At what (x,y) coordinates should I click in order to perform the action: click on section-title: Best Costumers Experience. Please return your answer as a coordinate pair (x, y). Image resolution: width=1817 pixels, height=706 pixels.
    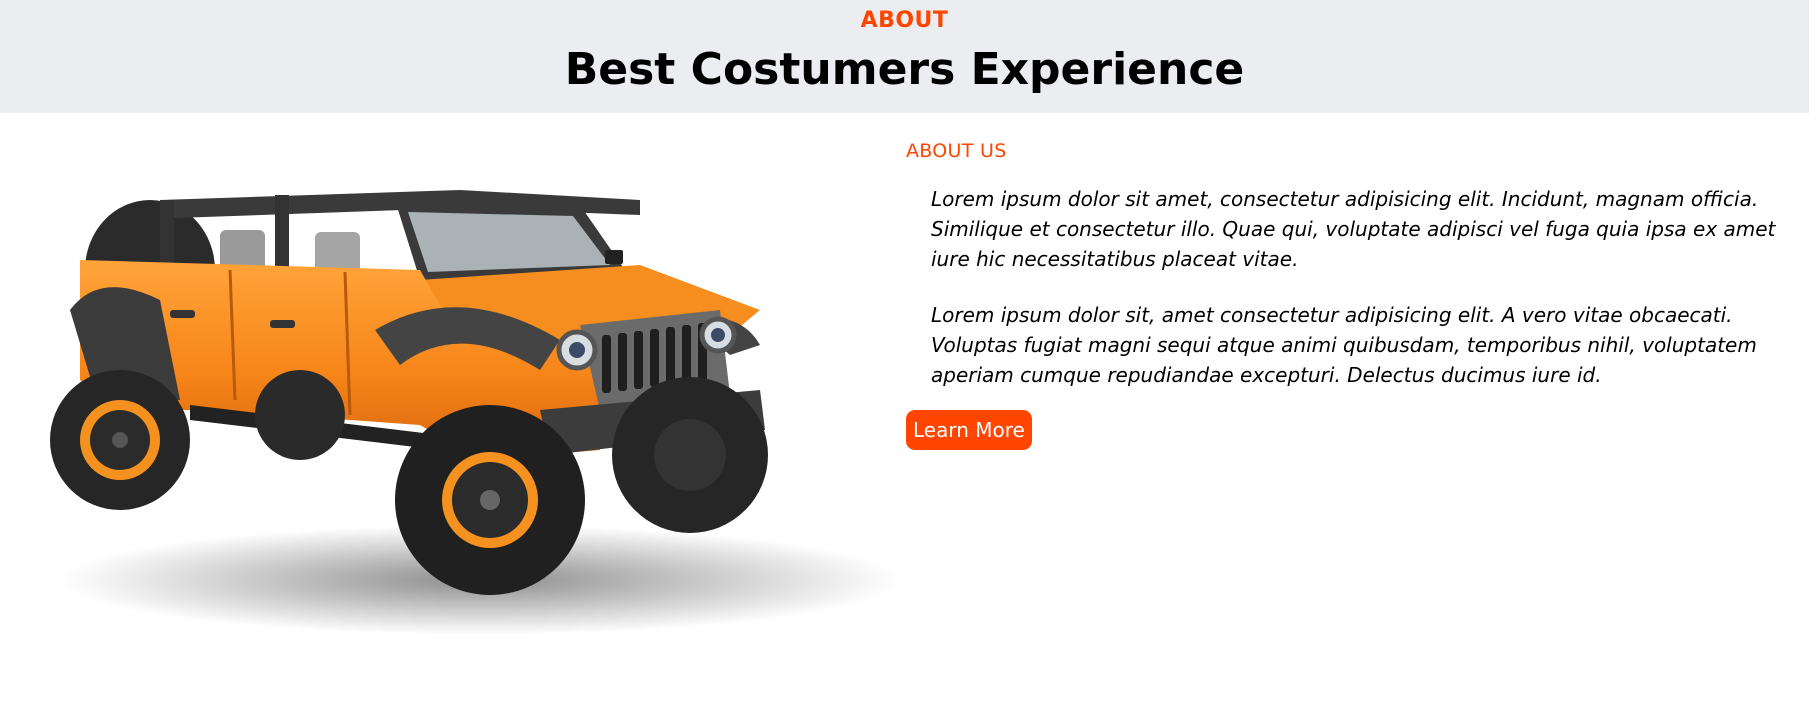
    Looking at the image, I should click on (904, 69).